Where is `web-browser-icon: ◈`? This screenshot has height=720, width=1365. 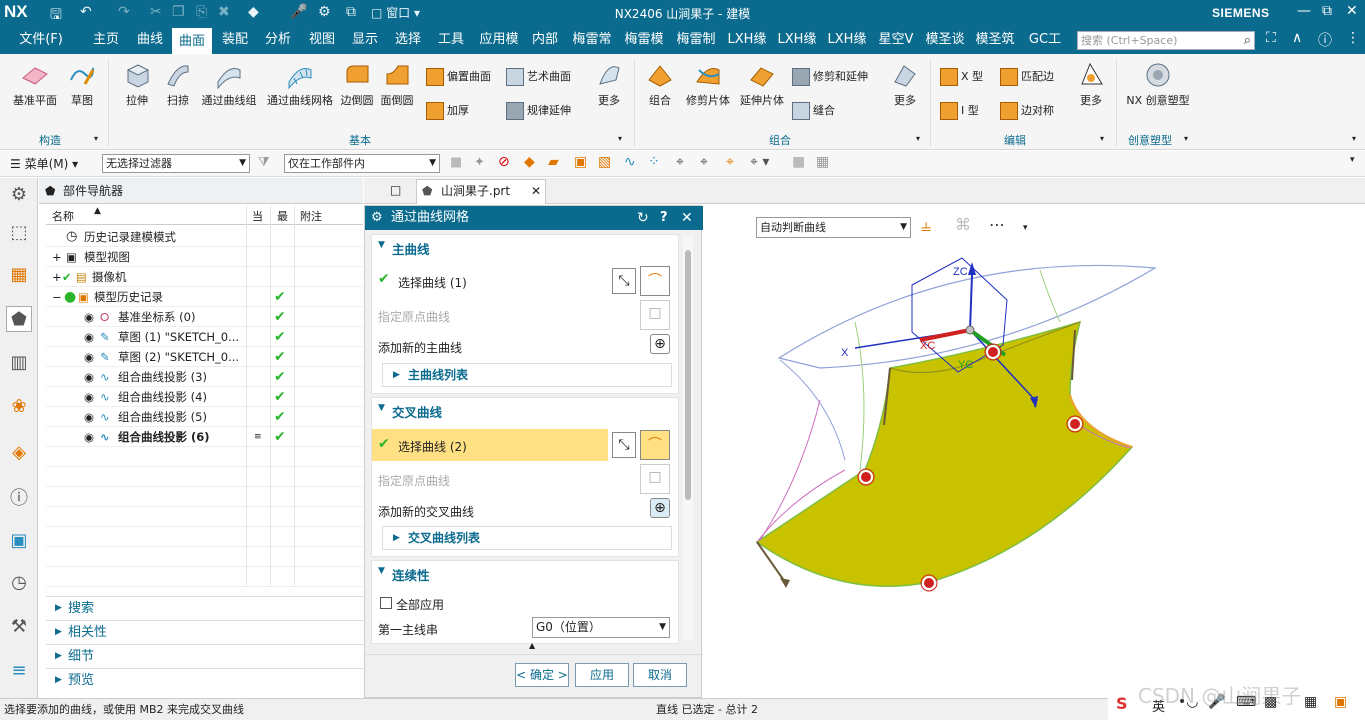 web-browser-icon: ◈ is located at coordinates (19, 453).